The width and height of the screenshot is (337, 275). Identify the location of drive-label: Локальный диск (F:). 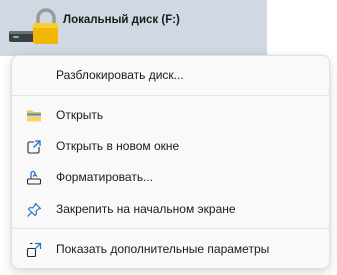
(121, 20).